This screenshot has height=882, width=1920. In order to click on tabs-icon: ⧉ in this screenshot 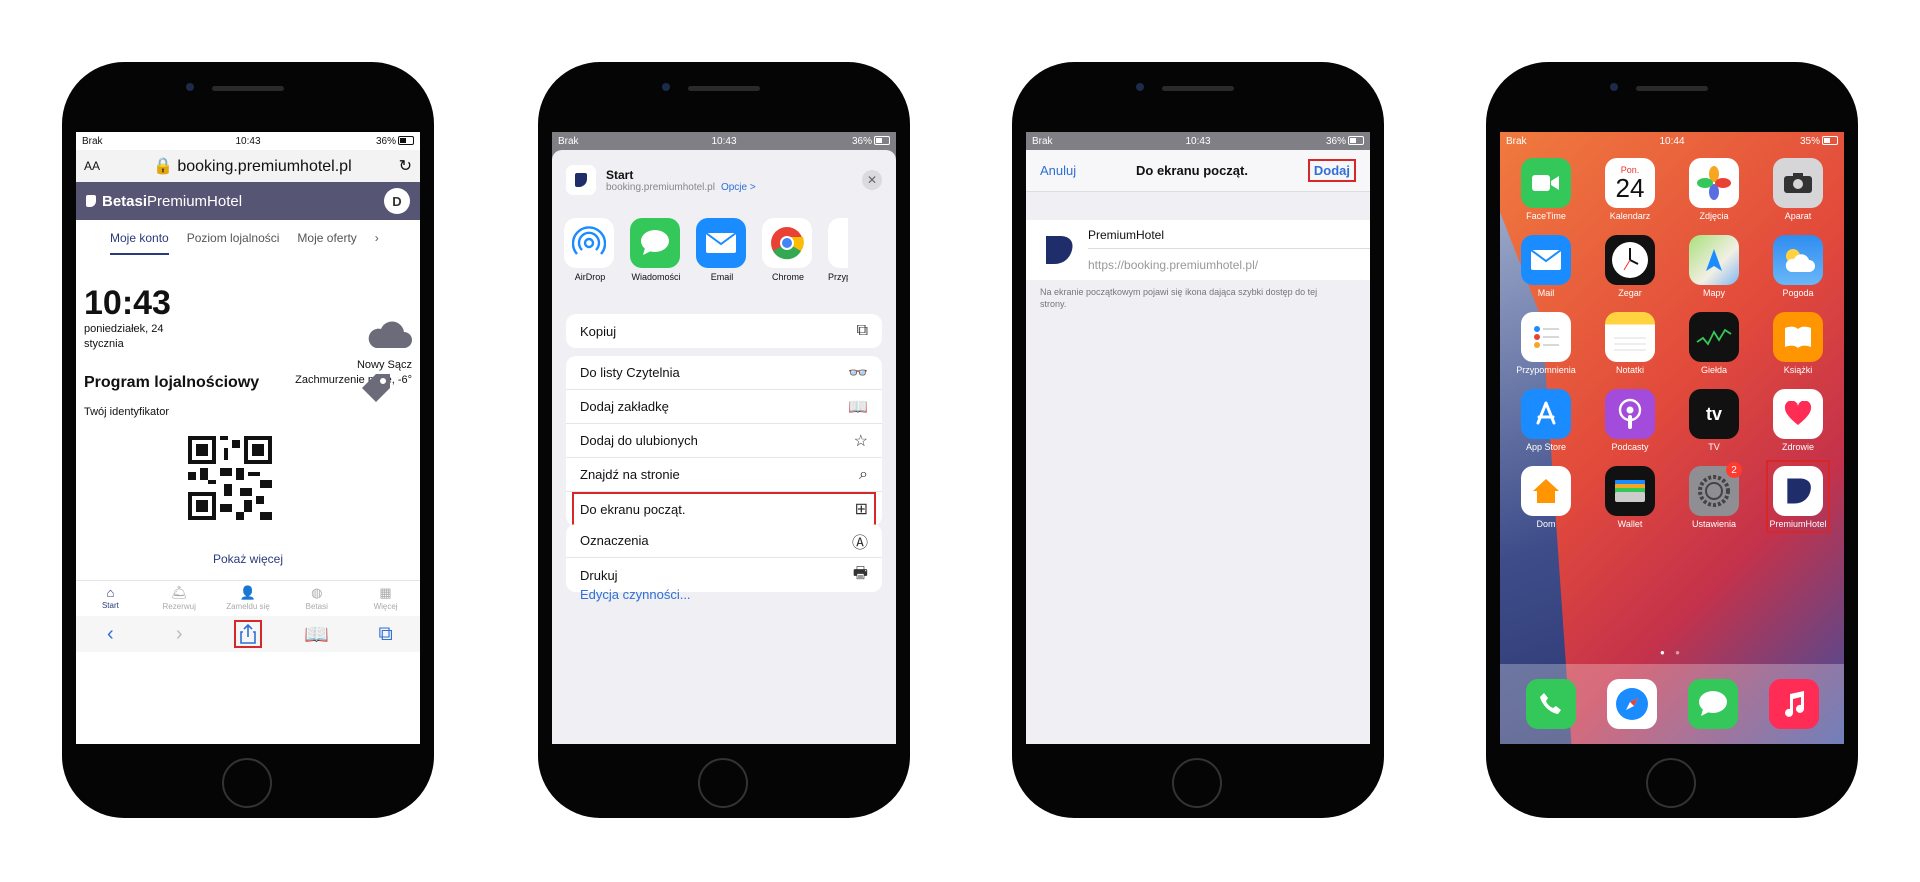, I will do `click(386, 634)`.